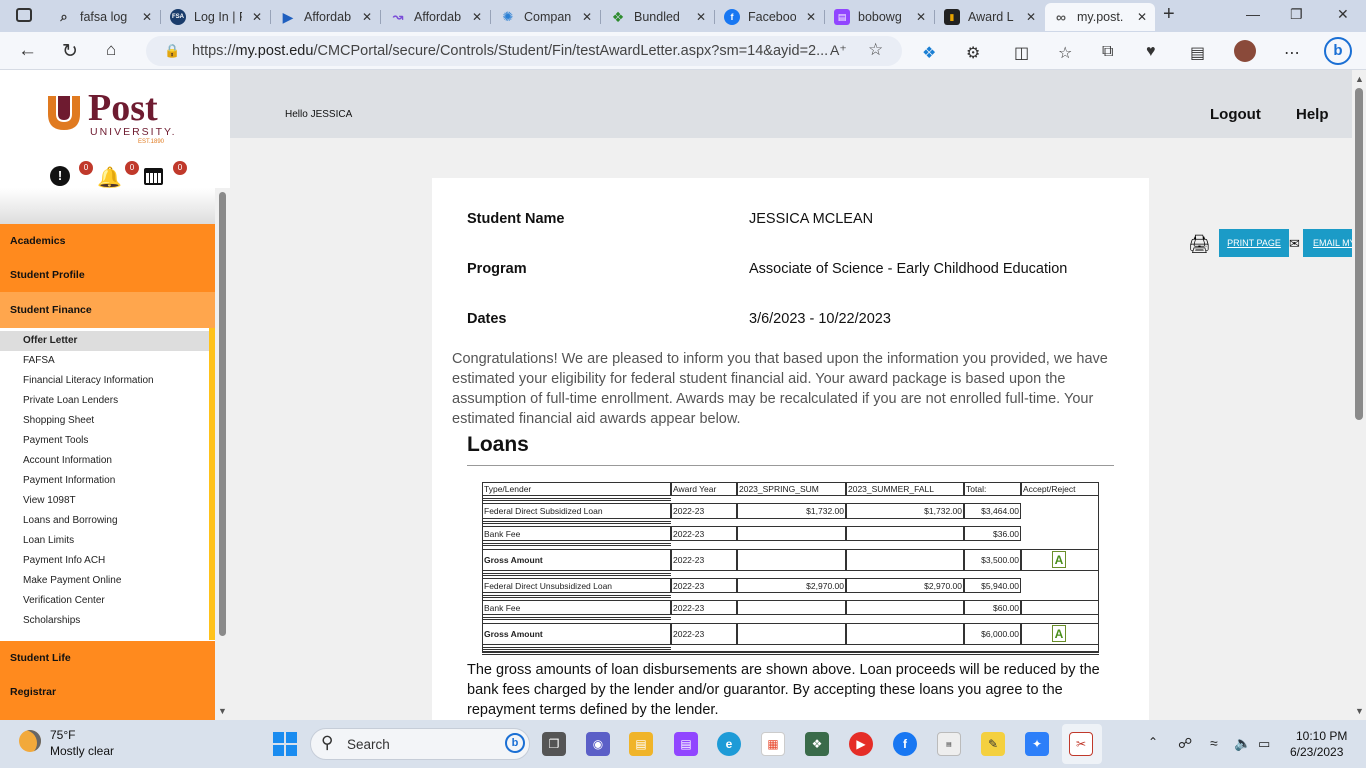 Image resolution: width=1366 pixels, height=768 pixels. Describe the element at coordinates (104, 17) in the screenshot. I see `browser-tab: ⌕ fafsa log ✕` at that location.